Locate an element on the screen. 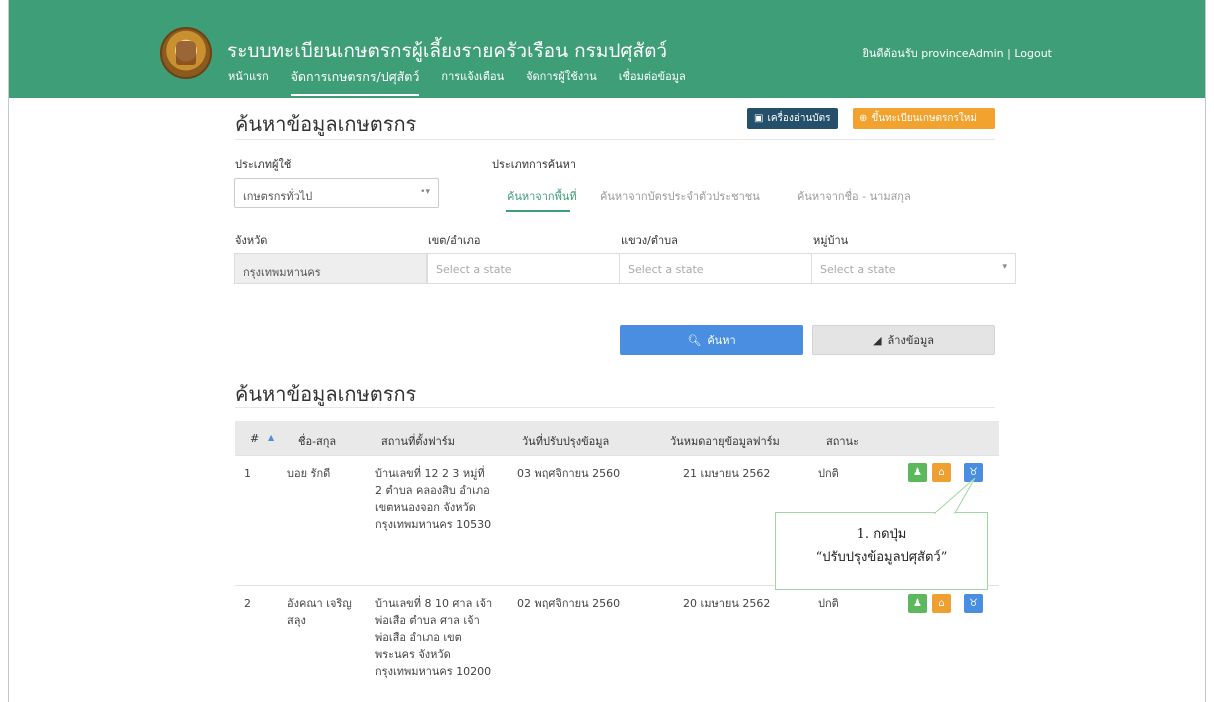 The height and width of the screenshot is (702, 1214). row-divider is located at coordinates (617, 455).